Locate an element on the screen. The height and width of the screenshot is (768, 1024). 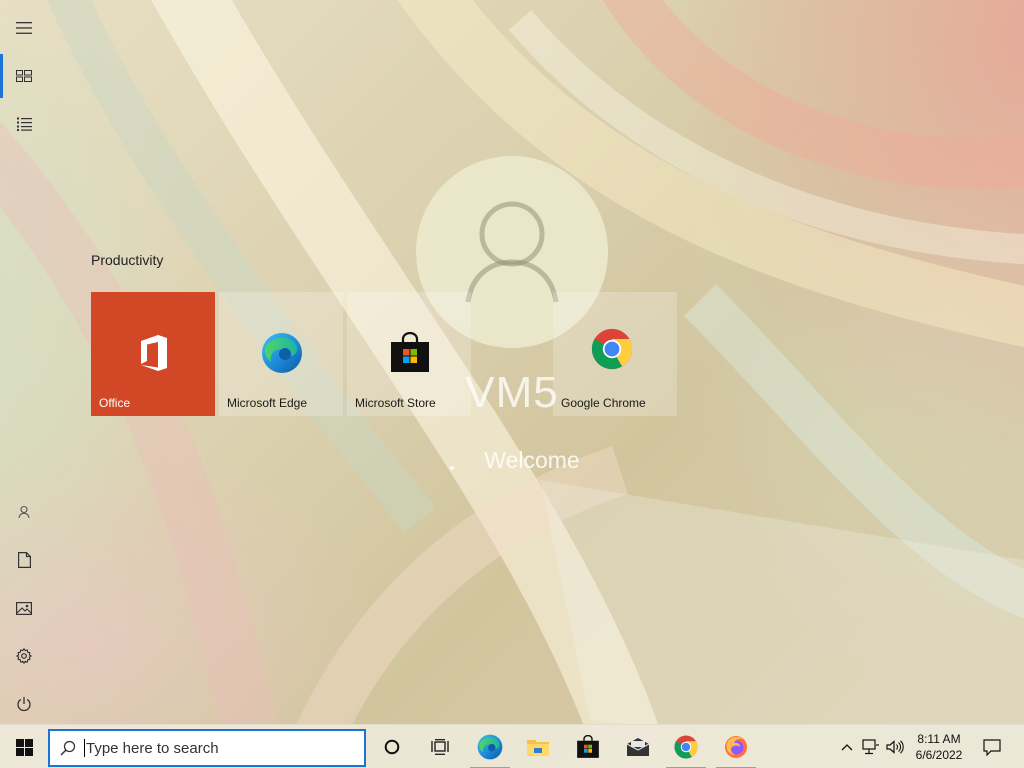
microsoft-store-tile-label: Microsoft Store is located at coordinates (395, 403).